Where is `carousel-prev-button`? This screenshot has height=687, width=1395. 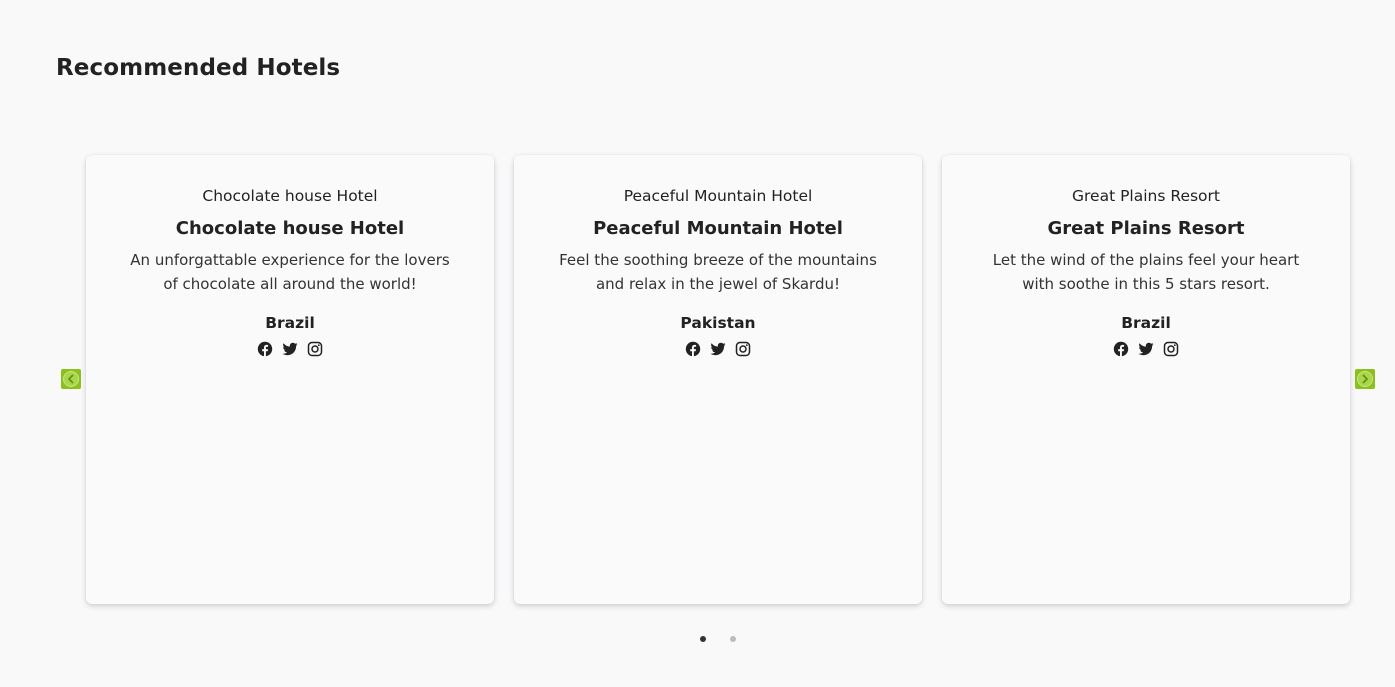 carousel-prev-button is located at coordinates (71, 379).